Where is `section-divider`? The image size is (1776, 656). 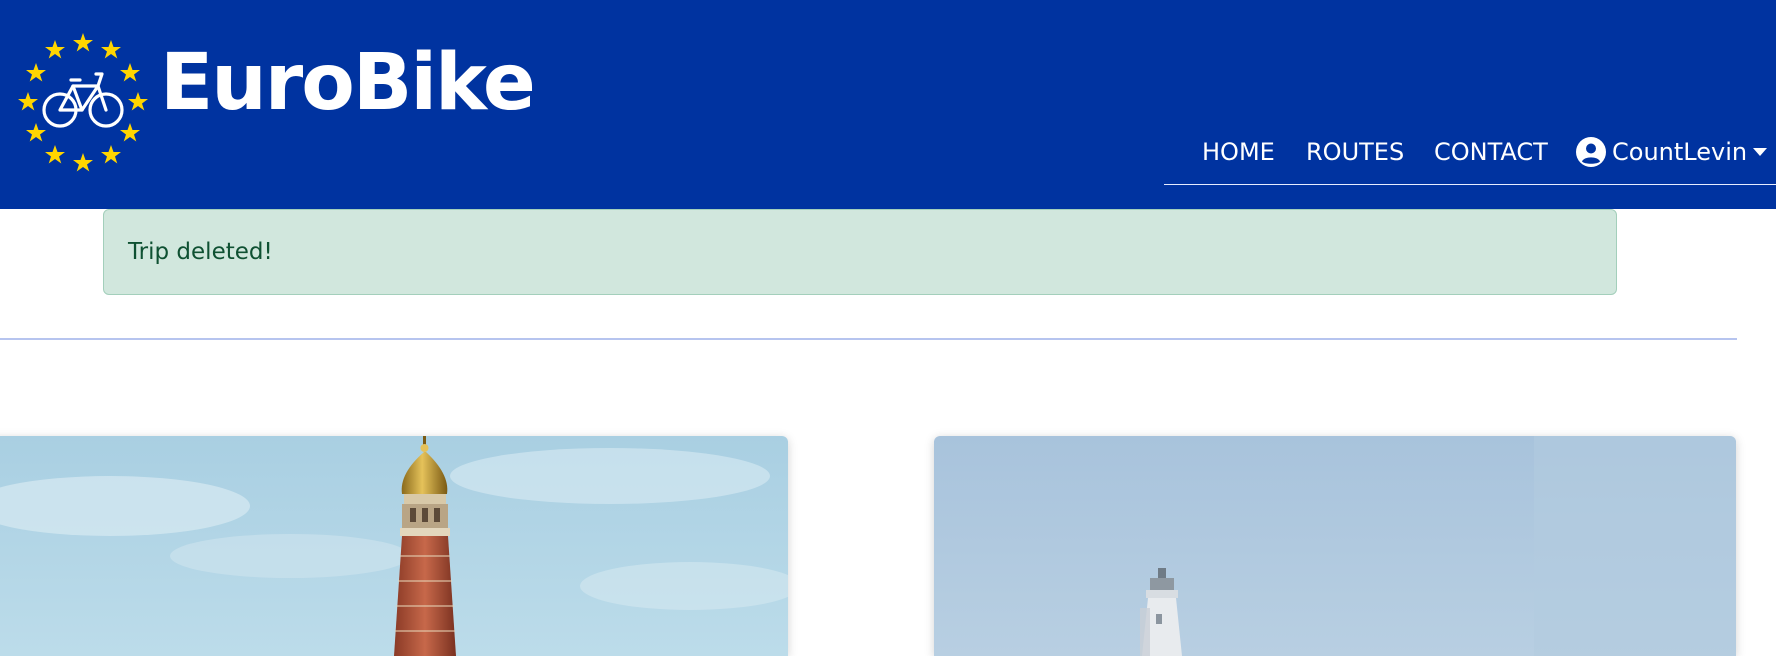 section-divider is located at coordinates (868, 339).